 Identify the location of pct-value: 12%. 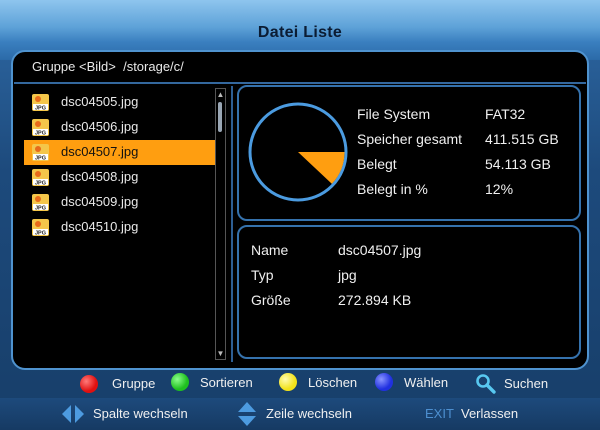
(499, 189).